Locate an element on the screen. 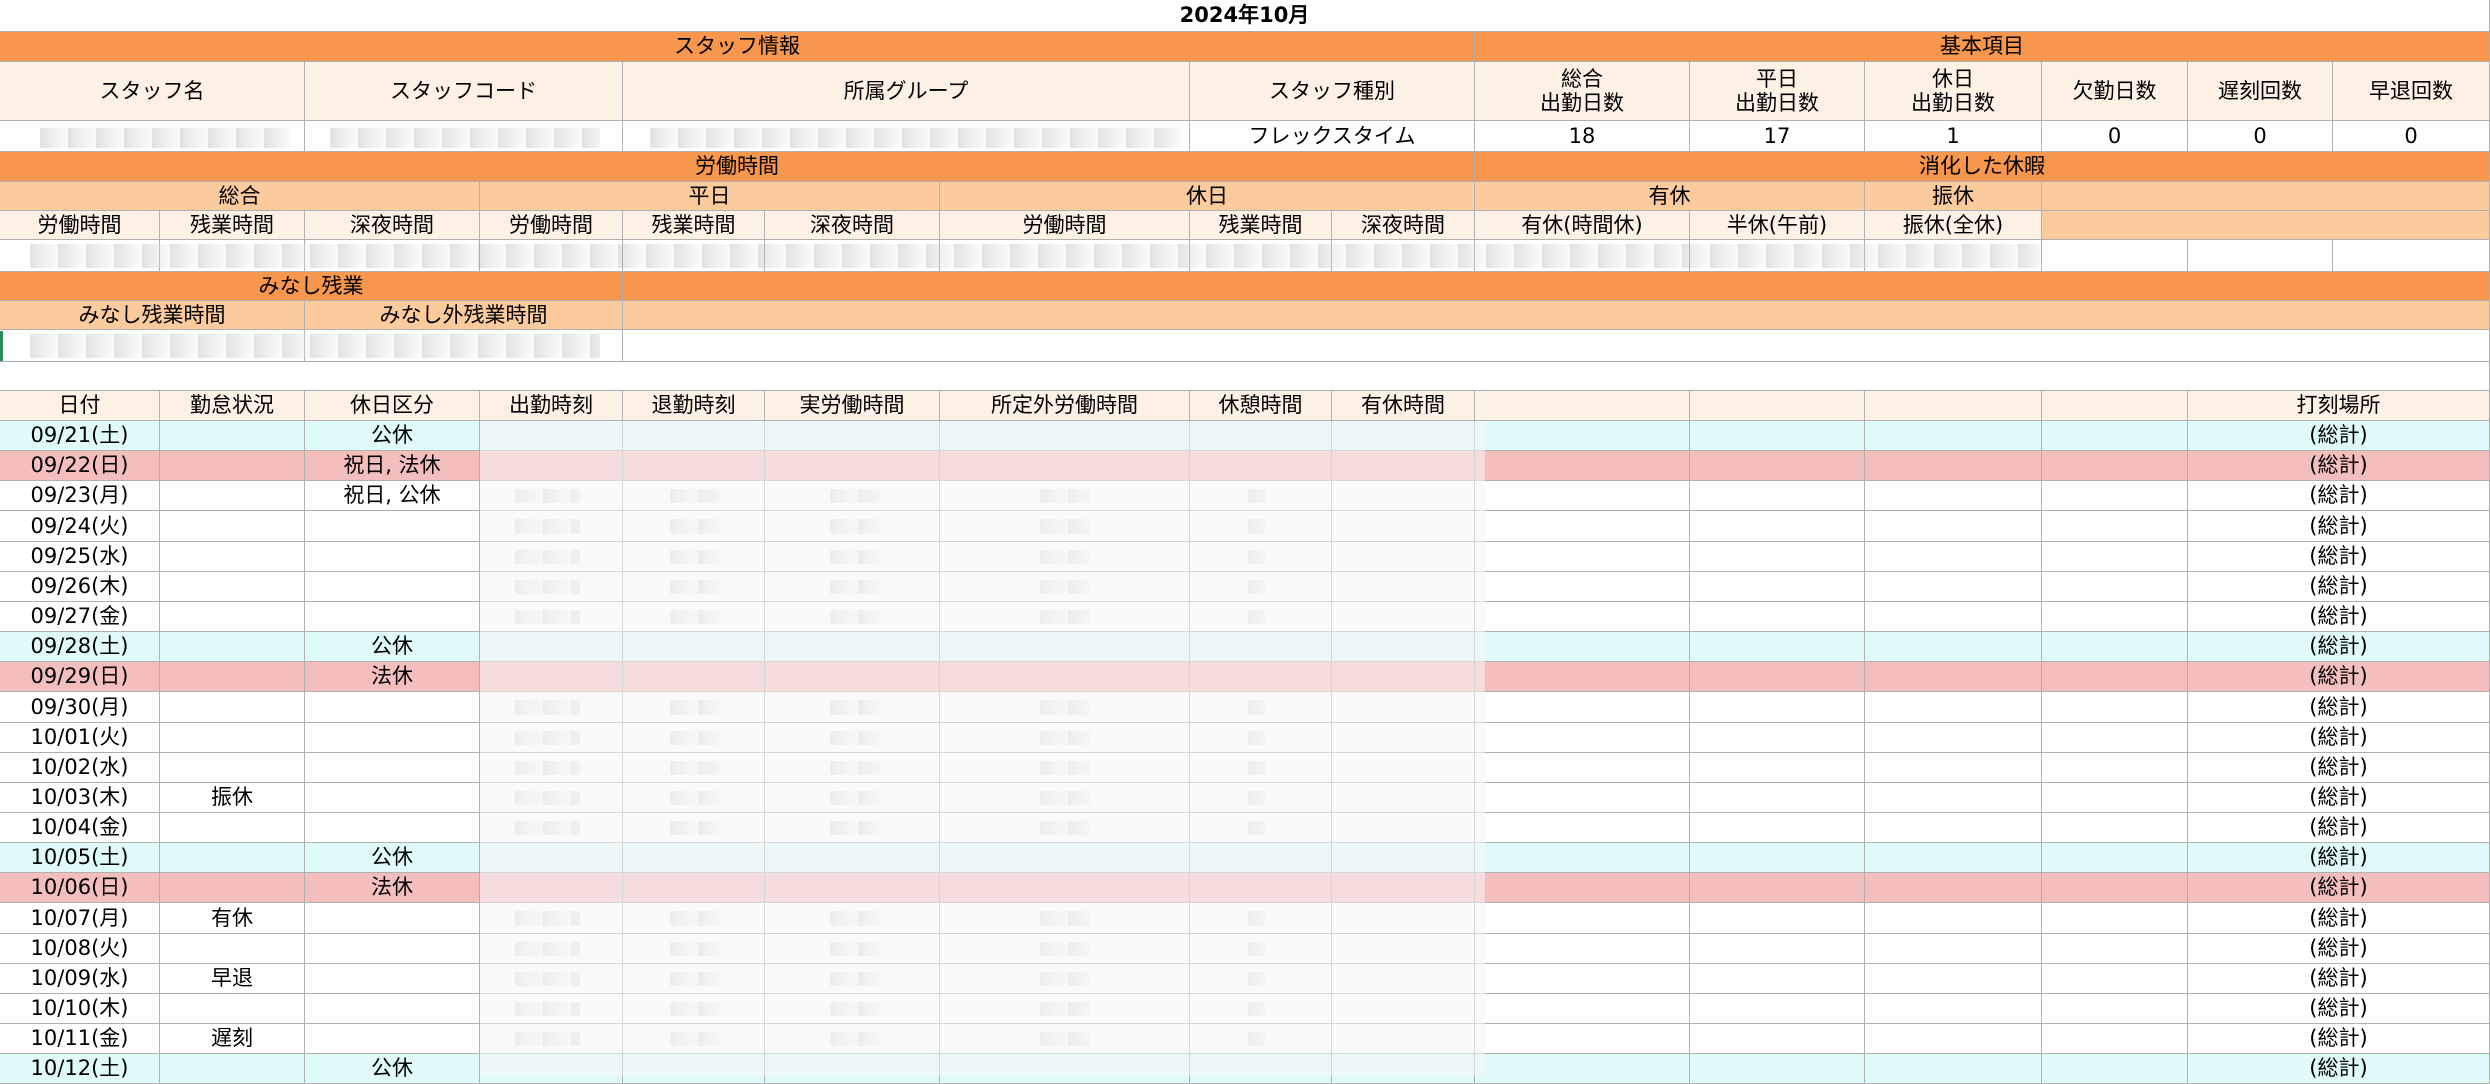 The width and height of the screenshot is (2490, 1084). holiday-cell: 法休 is located at coordinates (392, 888).